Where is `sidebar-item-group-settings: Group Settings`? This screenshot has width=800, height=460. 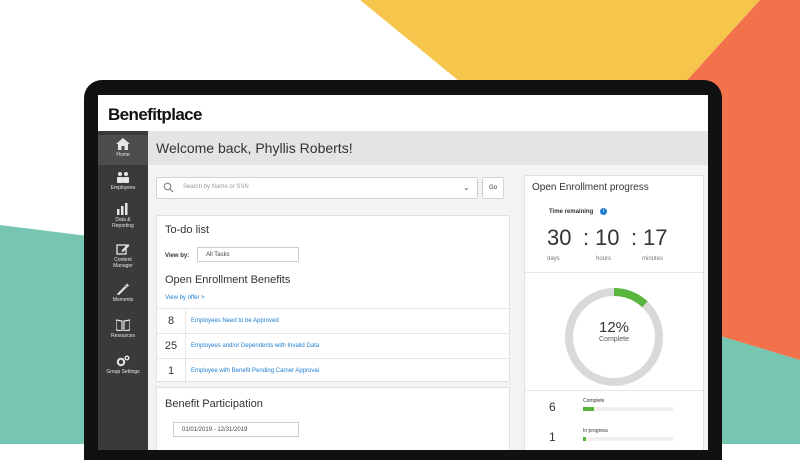 sidebar-item-group-settings: Group Settings is located at coordinates (123, 367).